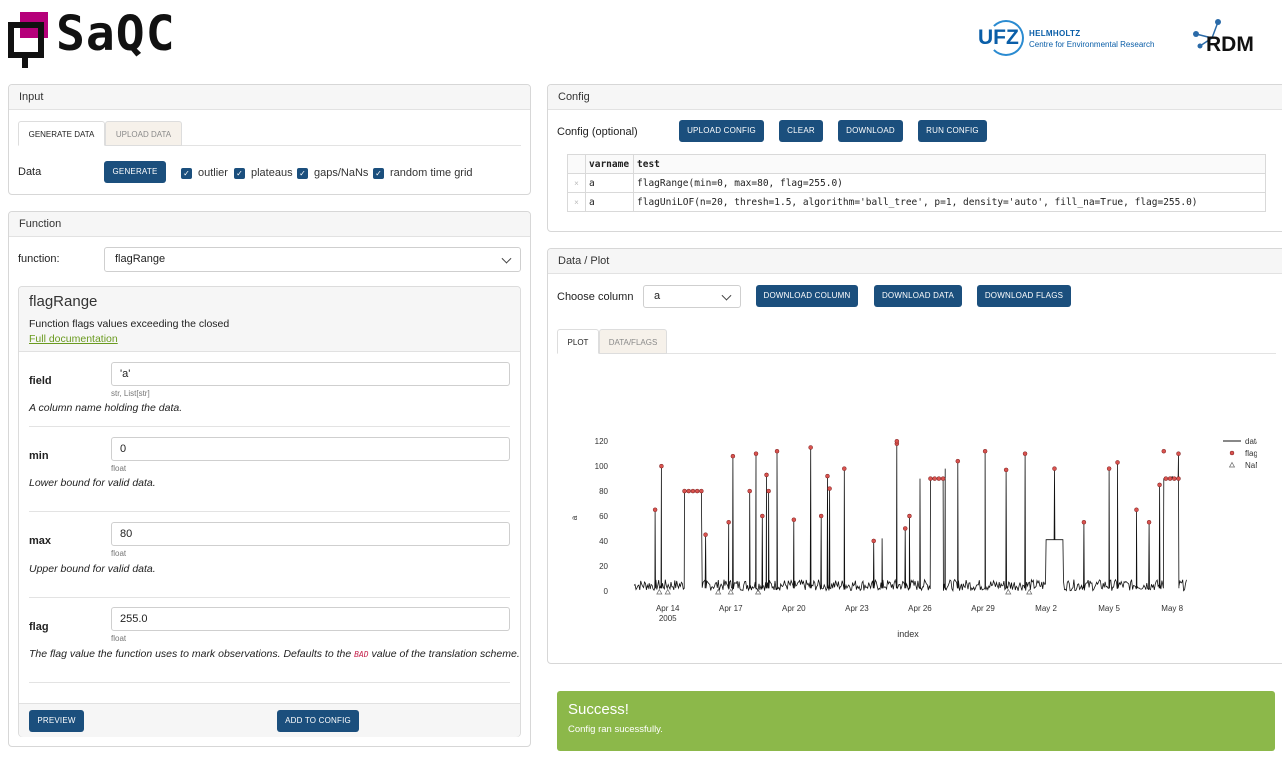  I want to click on full-documentation-link: Full documentation, so click(73, 339).